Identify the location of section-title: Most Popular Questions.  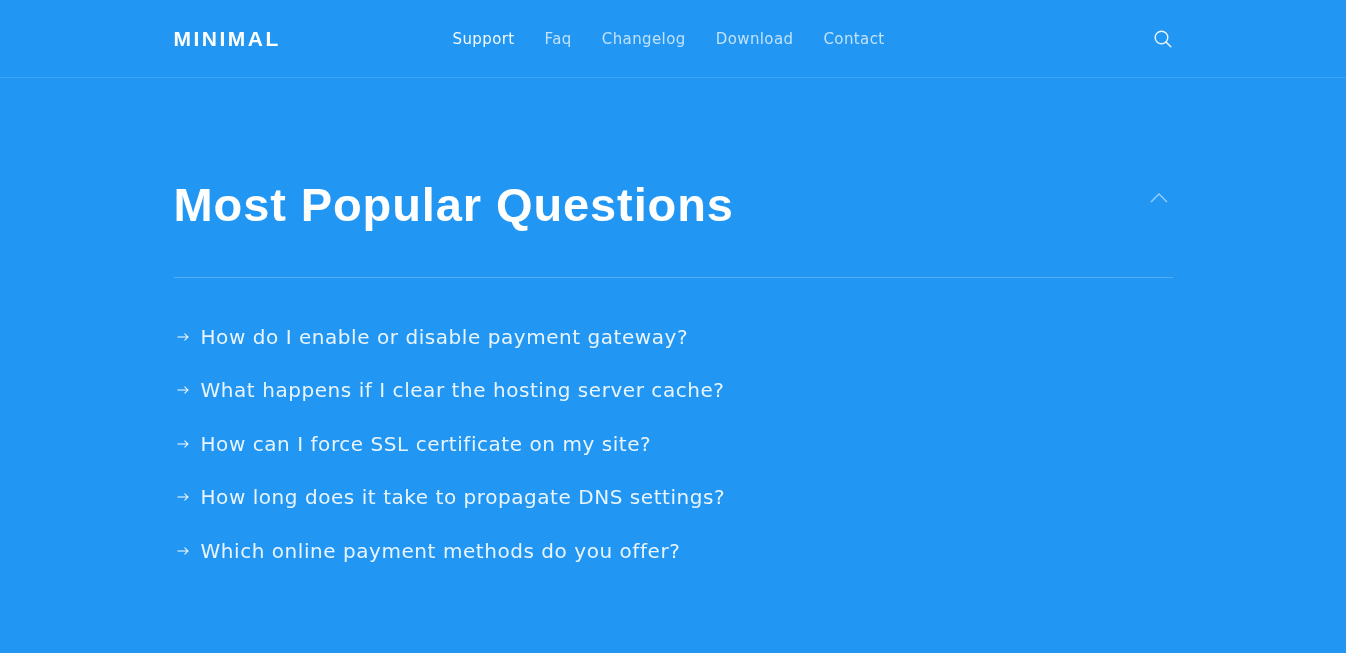
(453, 205).